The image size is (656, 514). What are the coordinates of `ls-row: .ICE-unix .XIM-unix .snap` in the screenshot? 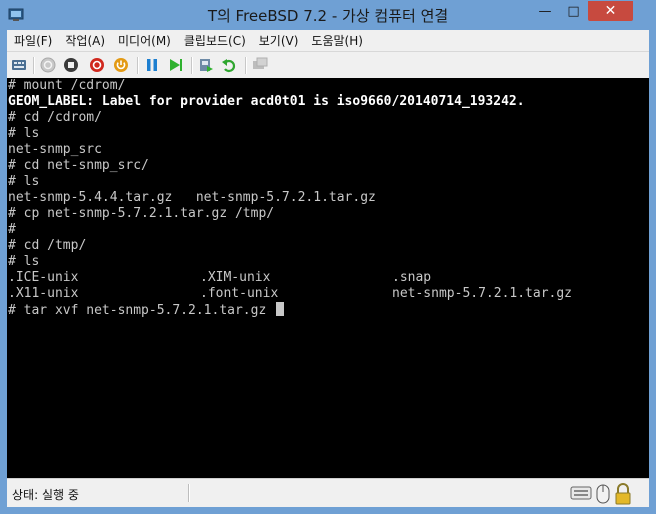 It's located at (328, 278).